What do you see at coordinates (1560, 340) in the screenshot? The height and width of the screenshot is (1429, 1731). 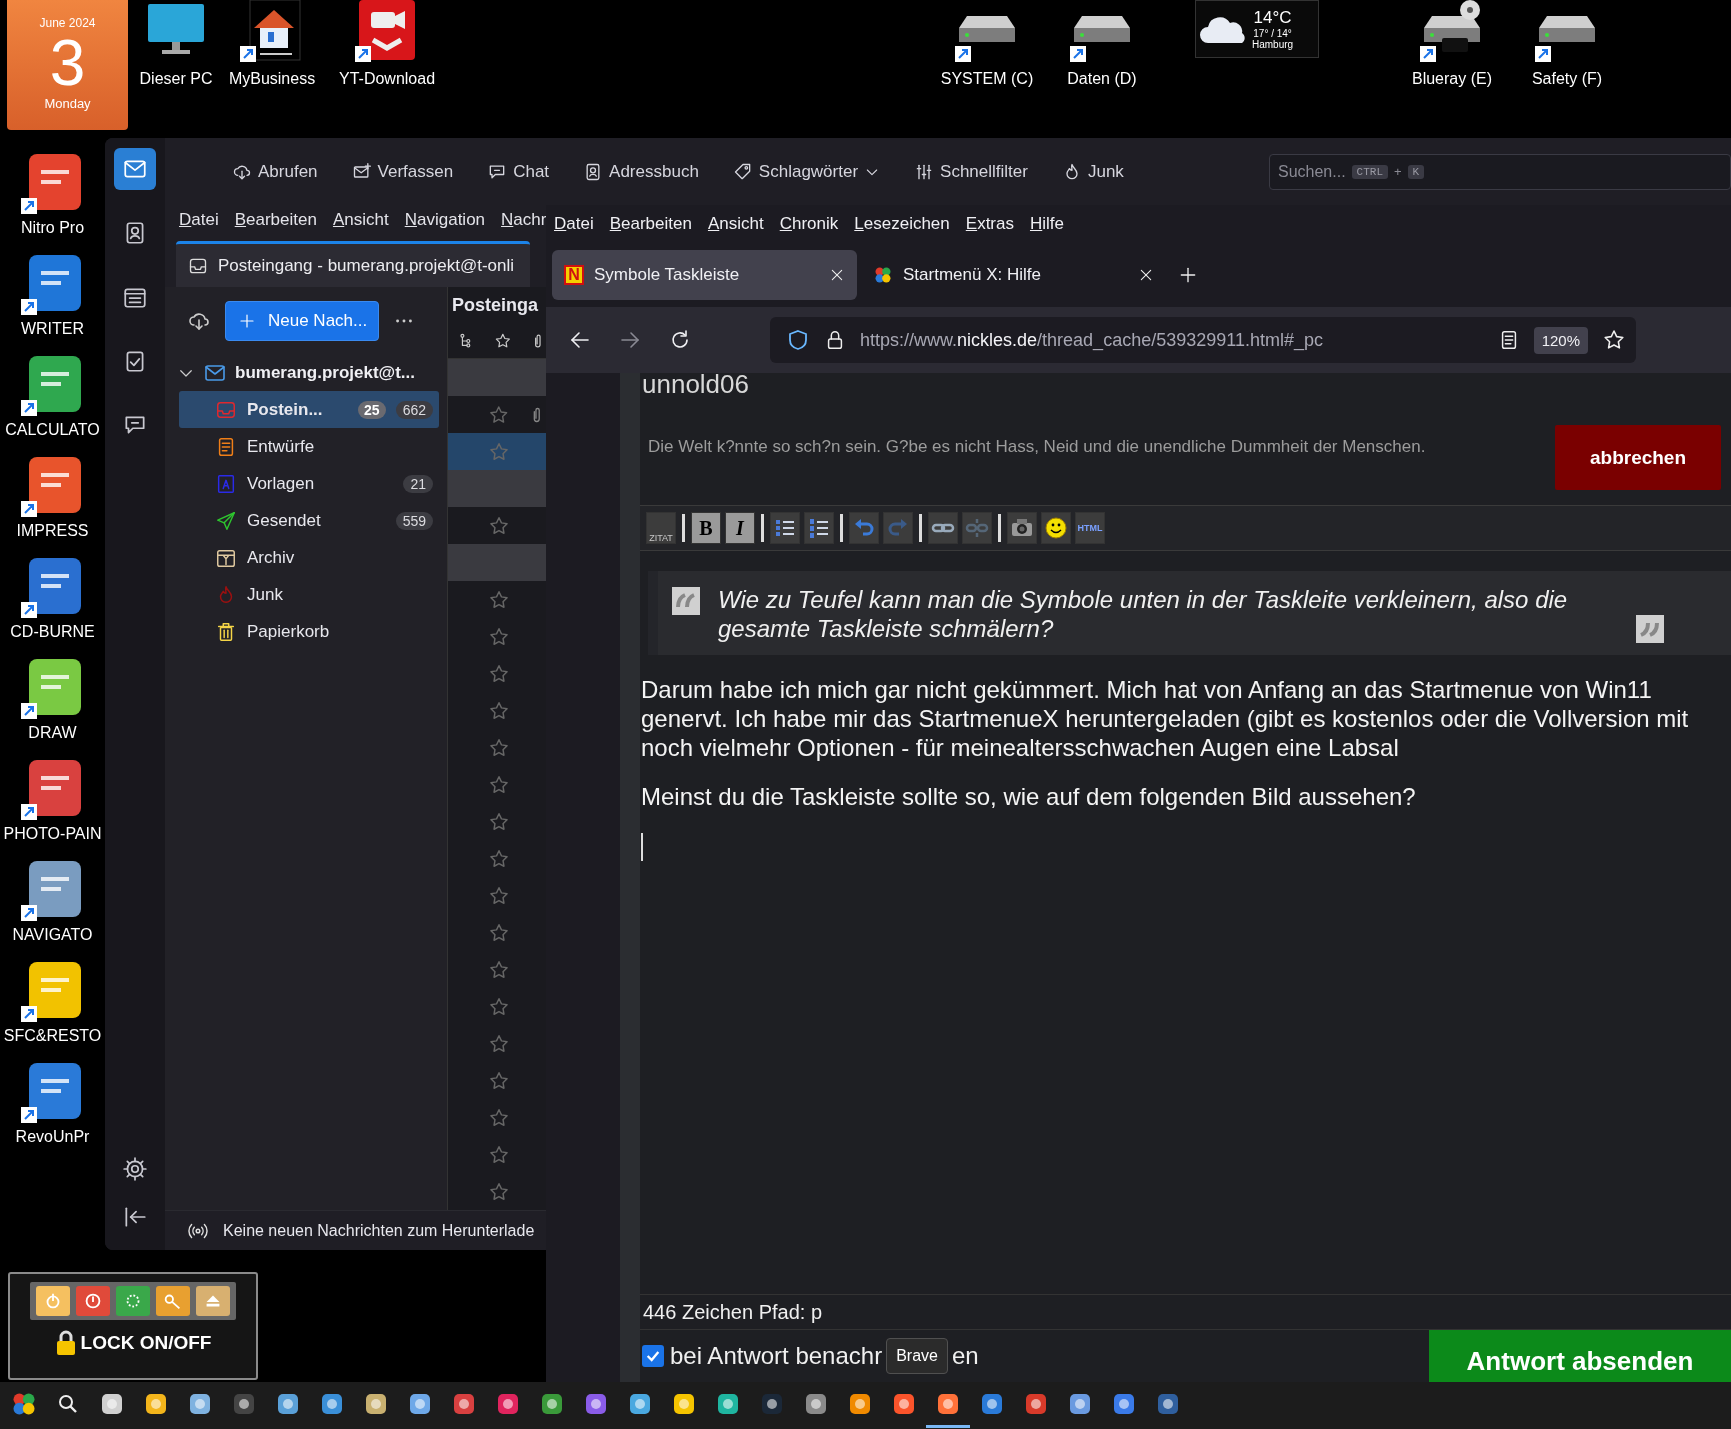 I see `zoom-button: 120%` at bounding box center [1560, 340].